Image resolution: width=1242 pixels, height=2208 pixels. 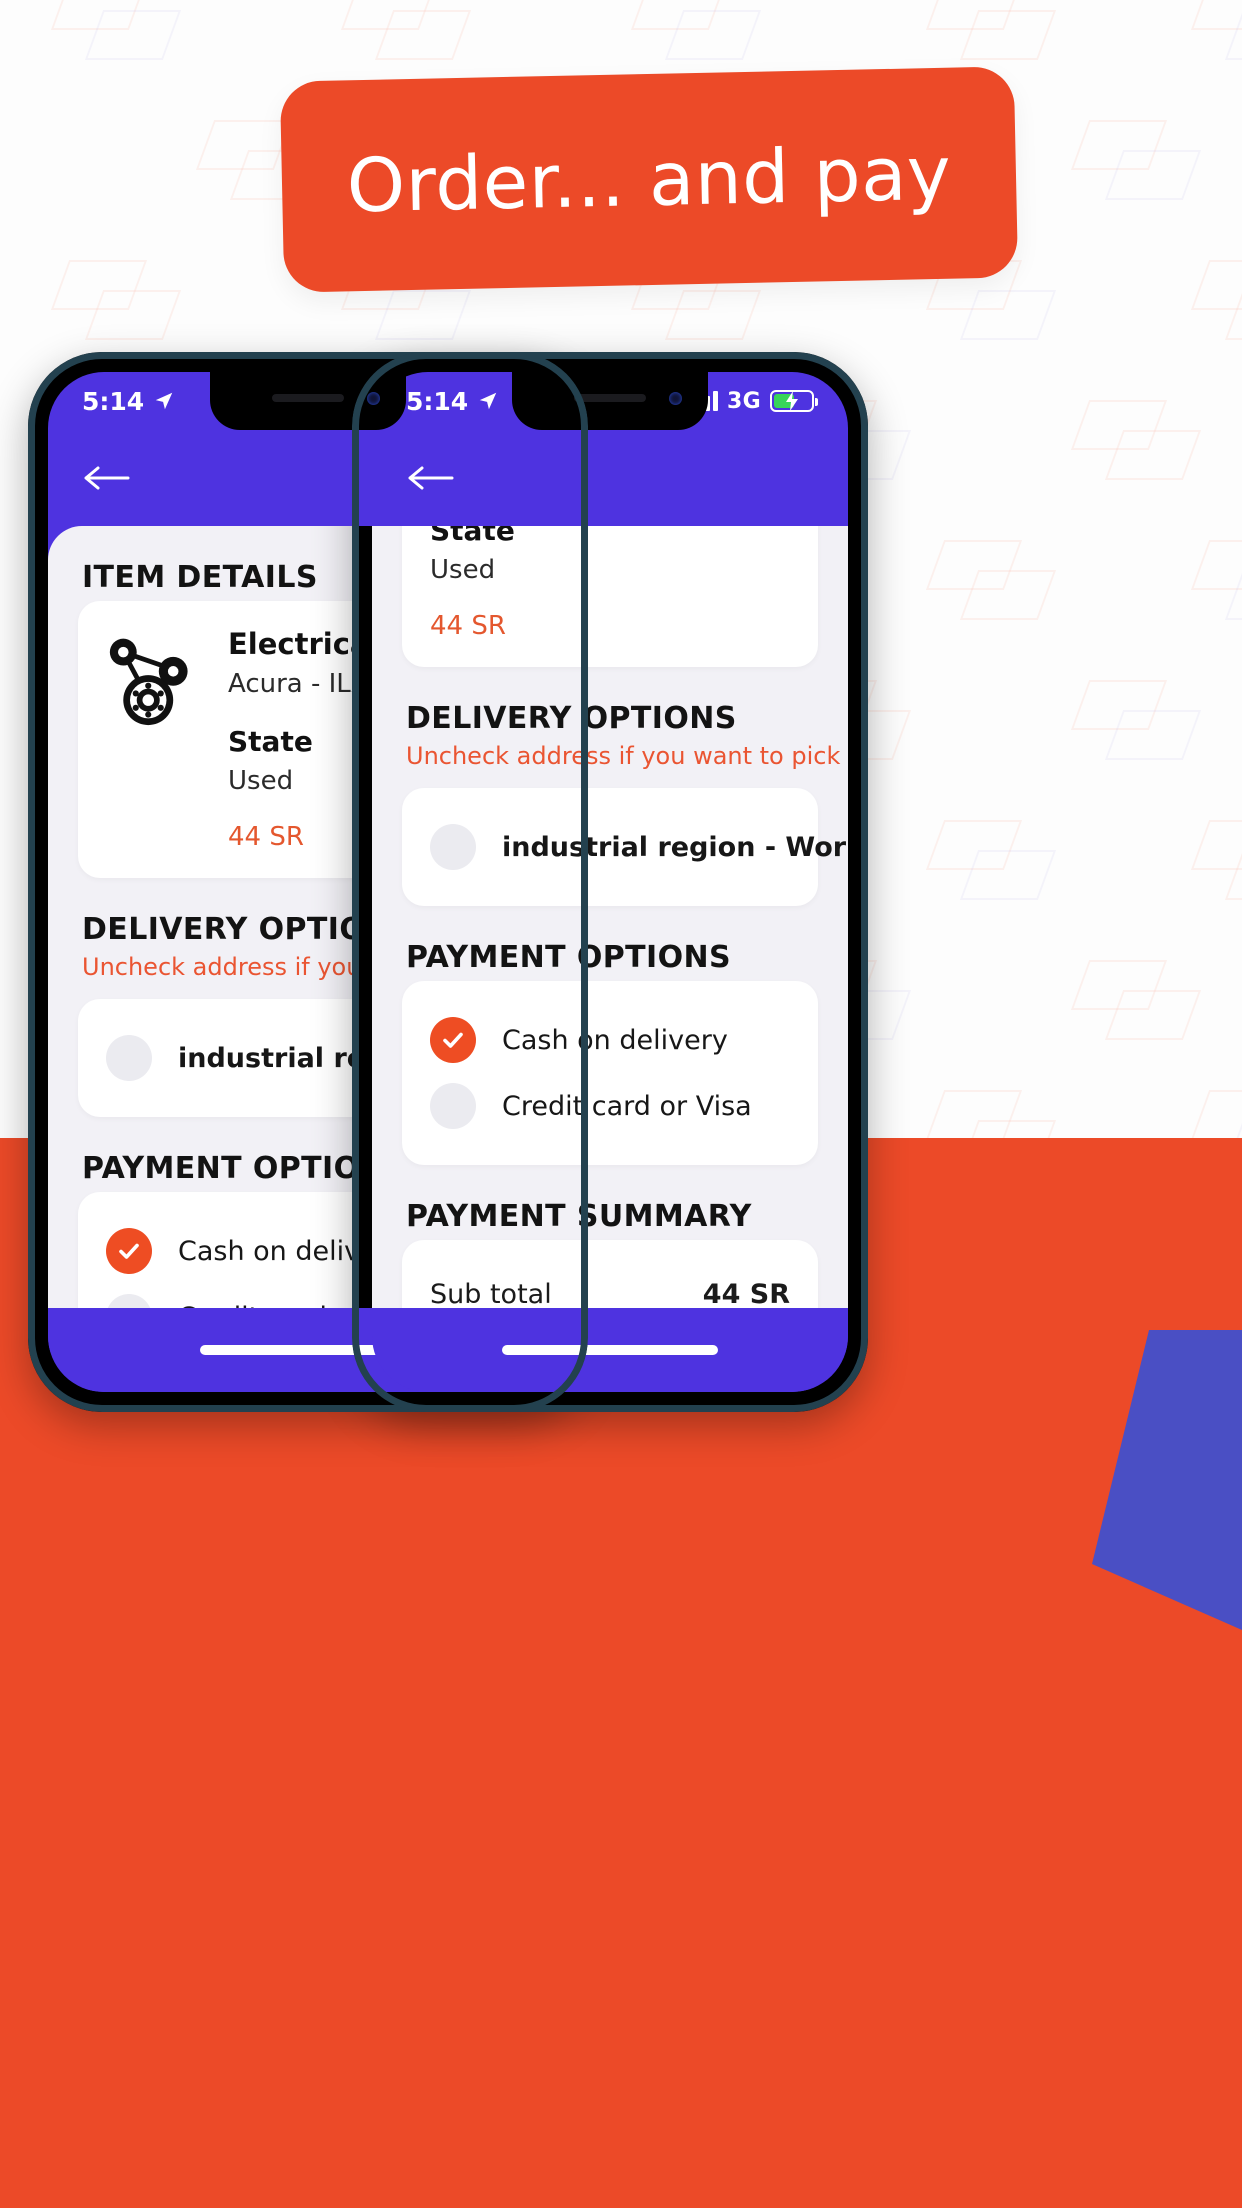 I want to click on payment-option-row: Cash on delivery, so click(x=610, y=1040).